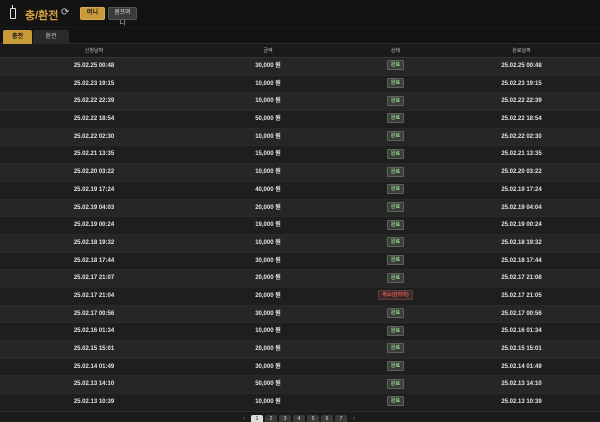  Describe the element at coordinates (122, 17) in the screenshot. I see `comp-money-button: 콤프머니` at that location.